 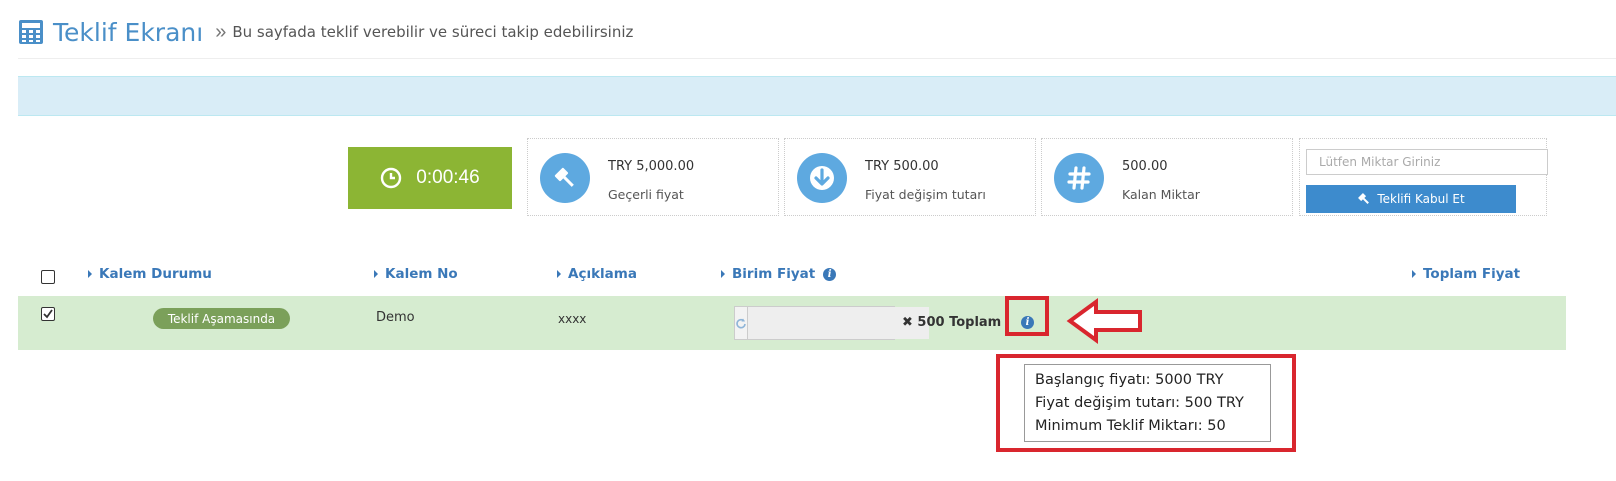 I want to click on hash-icon, so click(x=1079, y=178).